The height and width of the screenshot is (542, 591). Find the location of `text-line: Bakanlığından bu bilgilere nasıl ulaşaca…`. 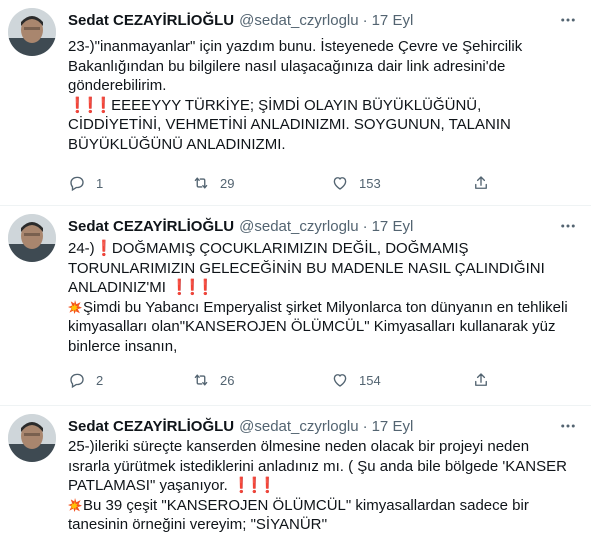

text-line: Bakanlığından bu bilgilere nasıl ulaşaca… is located at coordinates (287, 66).